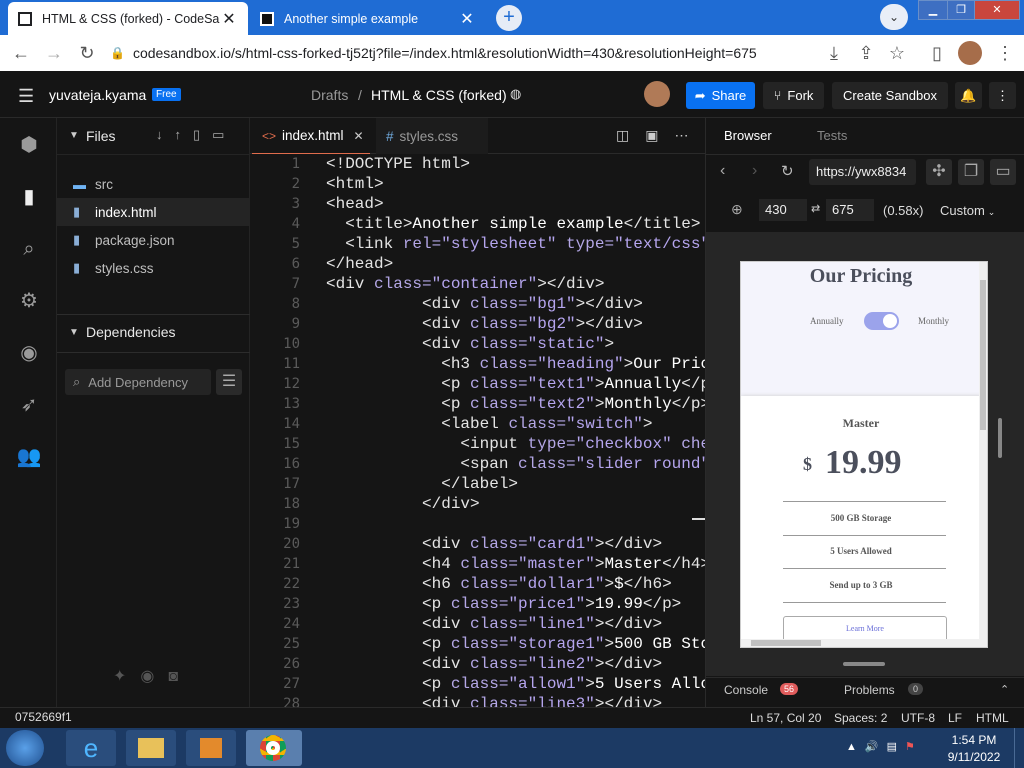 This screenshot has width=1024, height=768. Describe the element at coordinates (937, 53) in the screenshot. I see `side-panel-icon: ▯` at that location.